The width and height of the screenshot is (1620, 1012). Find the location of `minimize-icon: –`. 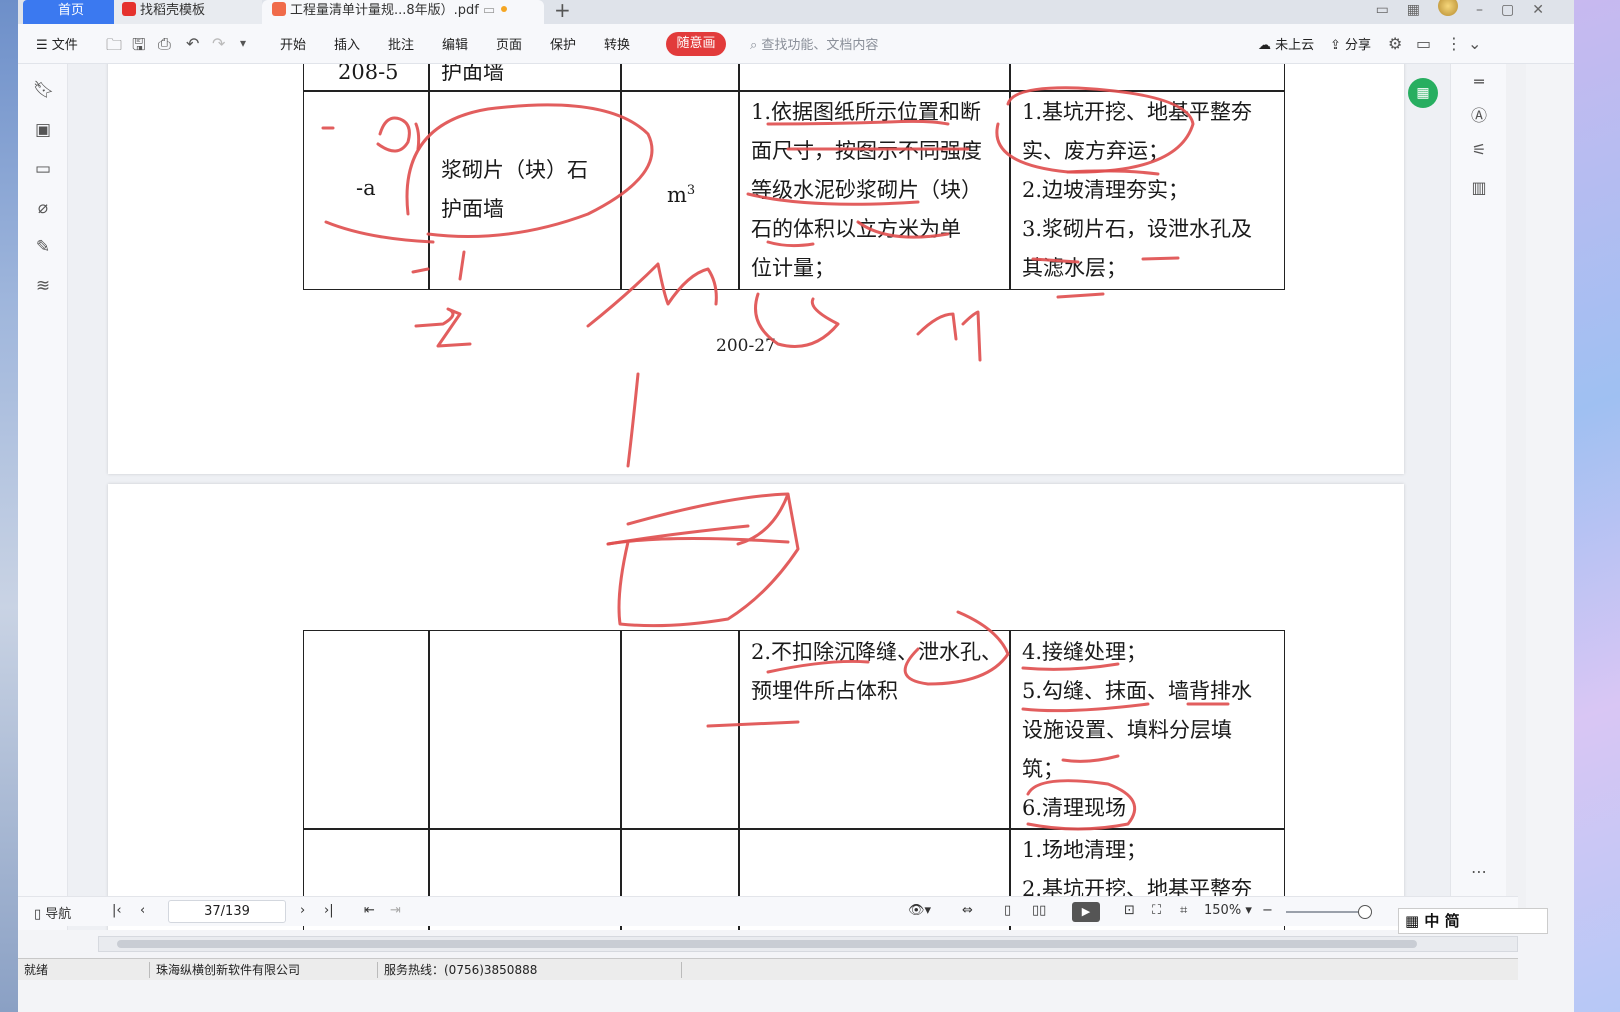

minimize-icon: – is located at coordinates (1479, 12).